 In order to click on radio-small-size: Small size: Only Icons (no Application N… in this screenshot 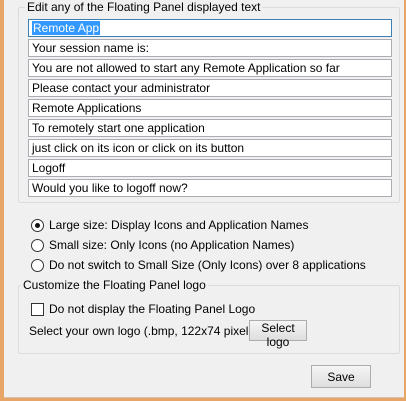, I will do `click(162, 245)`.